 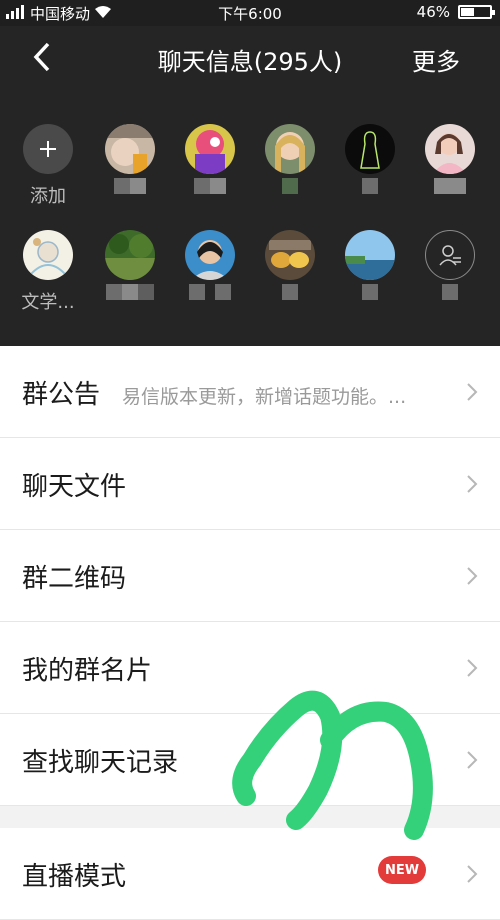 I want to click on add-member-label: 添加, so click(x=48, y=196).